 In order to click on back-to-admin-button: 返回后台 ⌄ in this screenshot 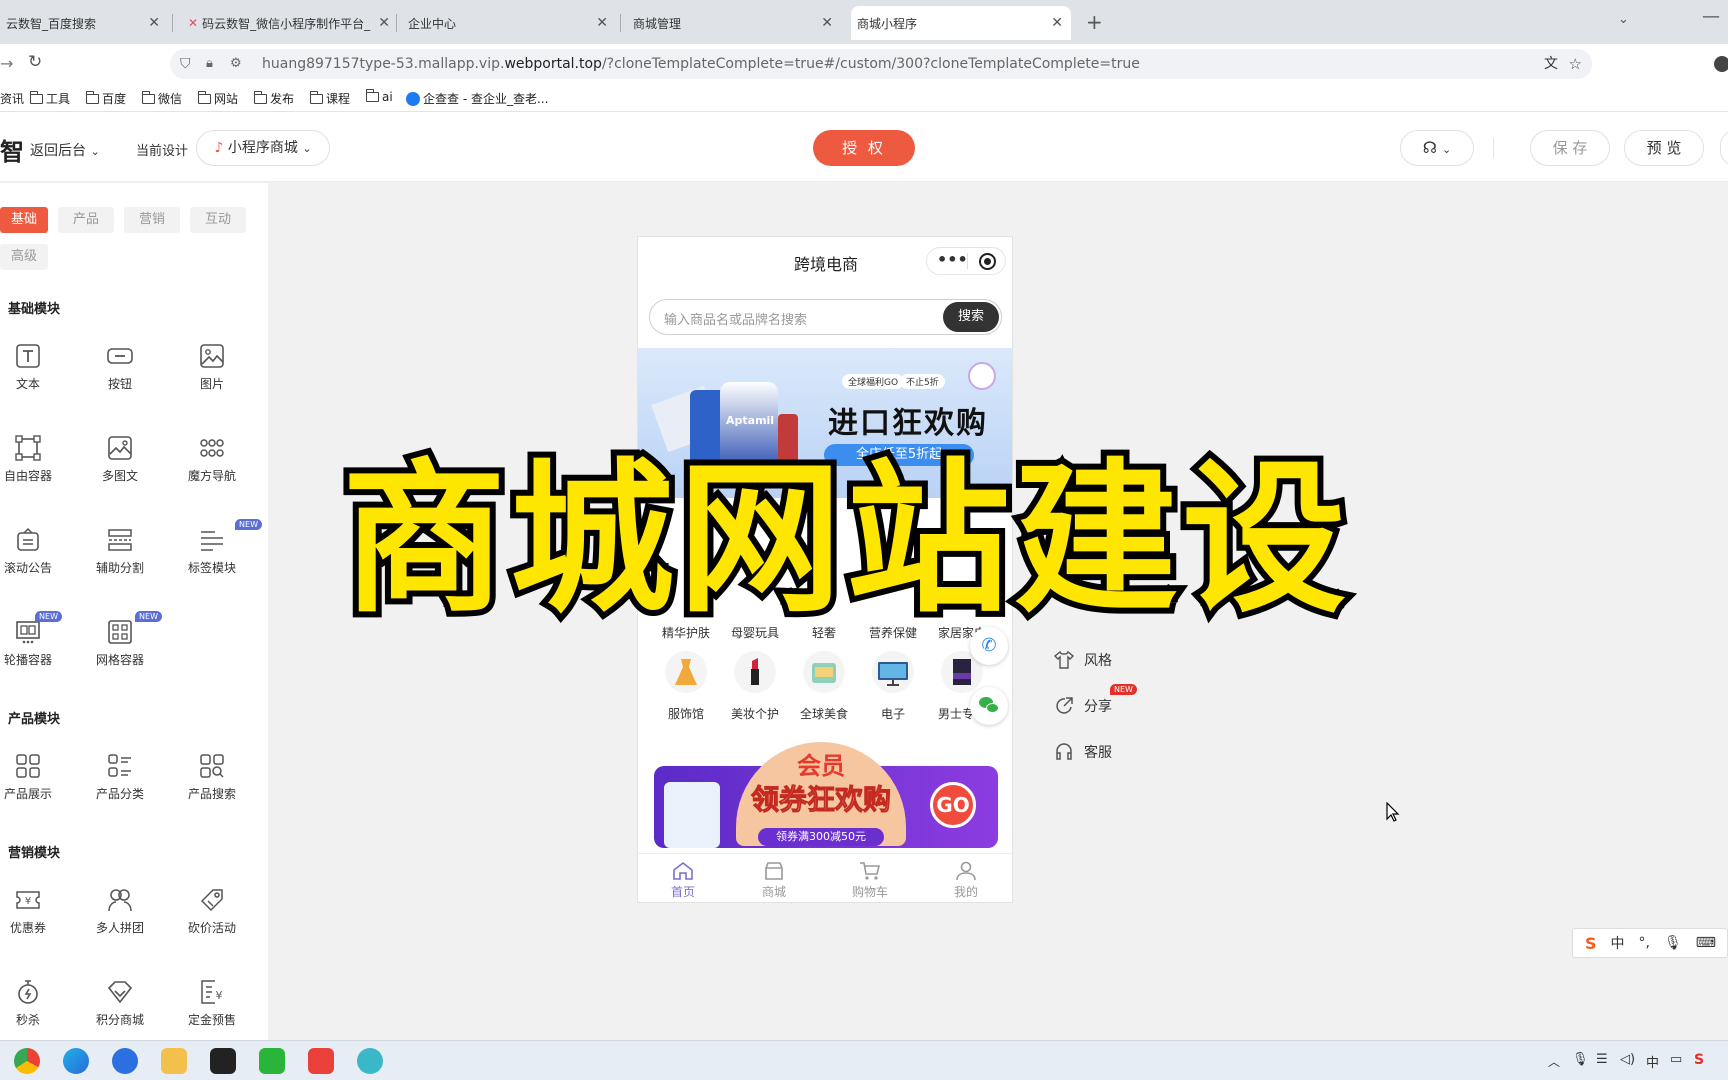, I will do `click(65, 150)`.